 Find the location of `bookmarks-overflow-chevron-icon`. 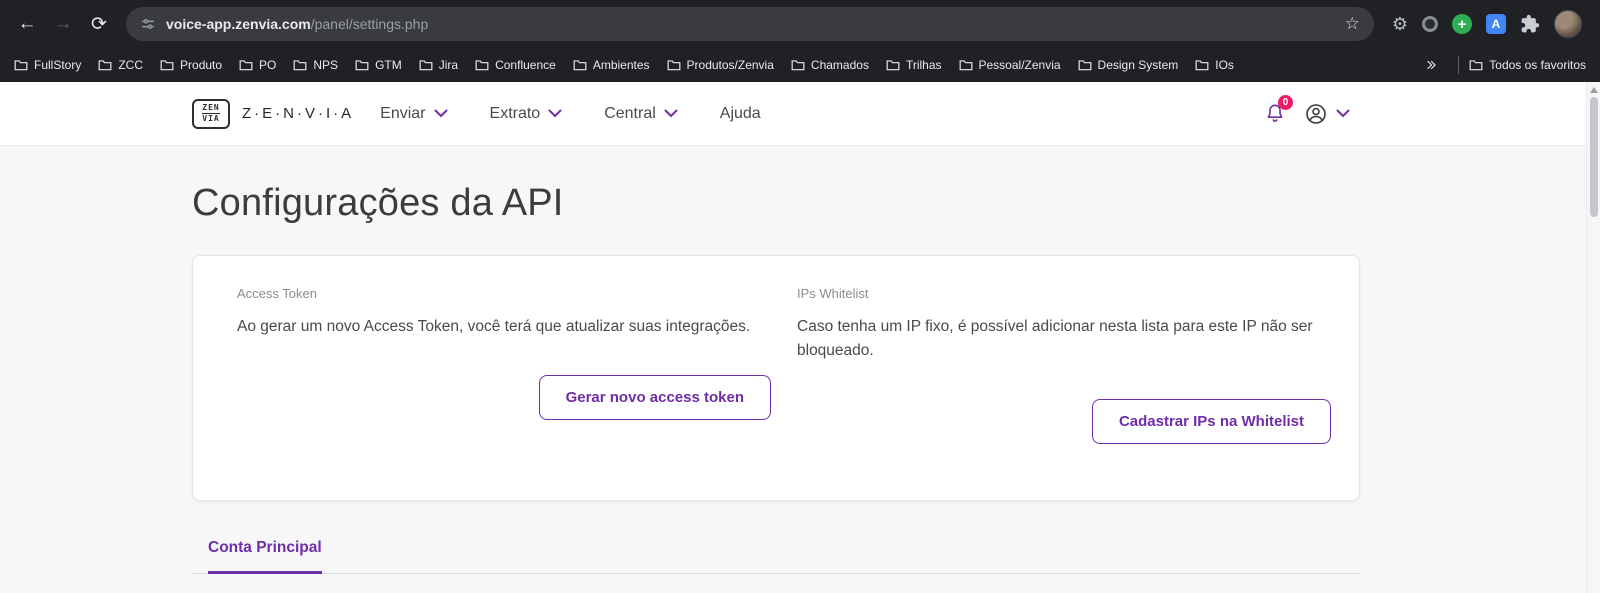

bookmarks-overflow-chevron-icon is located at coordinates (1431, 65).